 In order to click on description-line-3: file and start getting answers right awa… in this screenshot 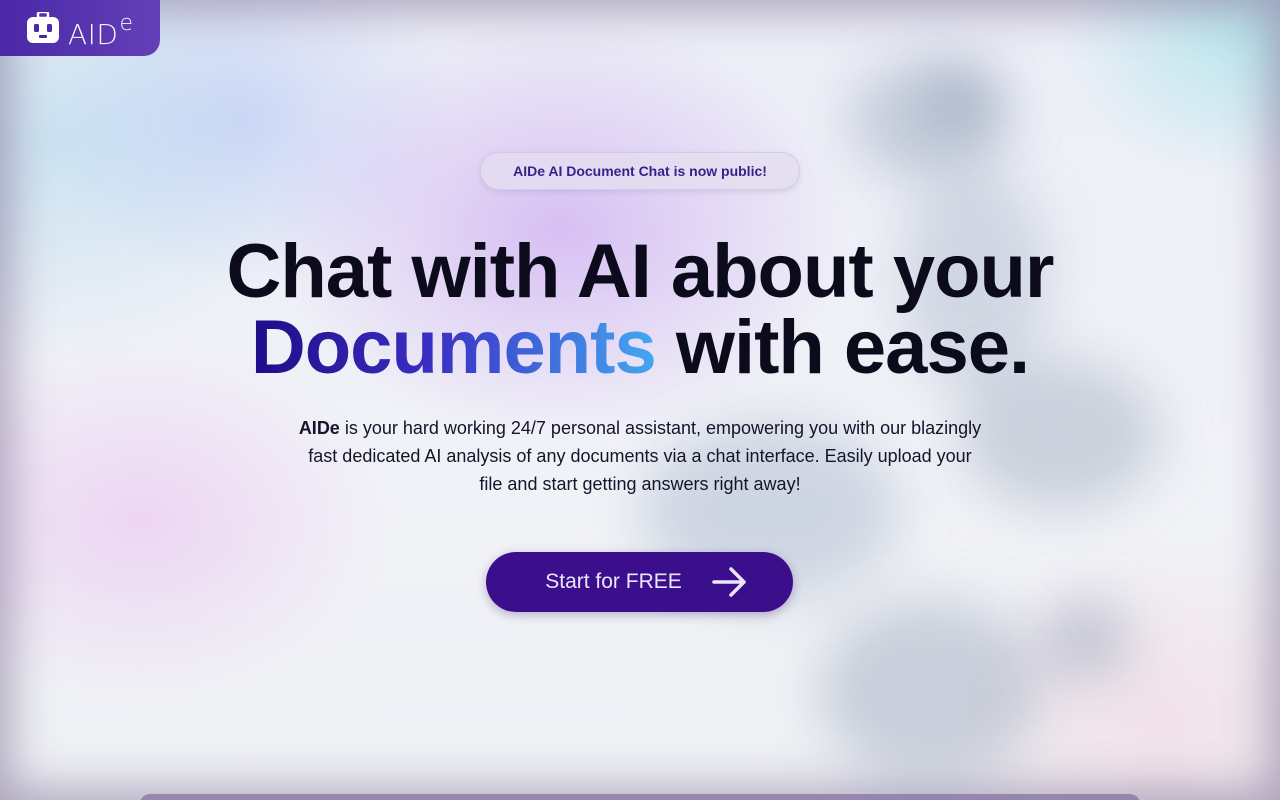, I will do `click(640, 484)`.